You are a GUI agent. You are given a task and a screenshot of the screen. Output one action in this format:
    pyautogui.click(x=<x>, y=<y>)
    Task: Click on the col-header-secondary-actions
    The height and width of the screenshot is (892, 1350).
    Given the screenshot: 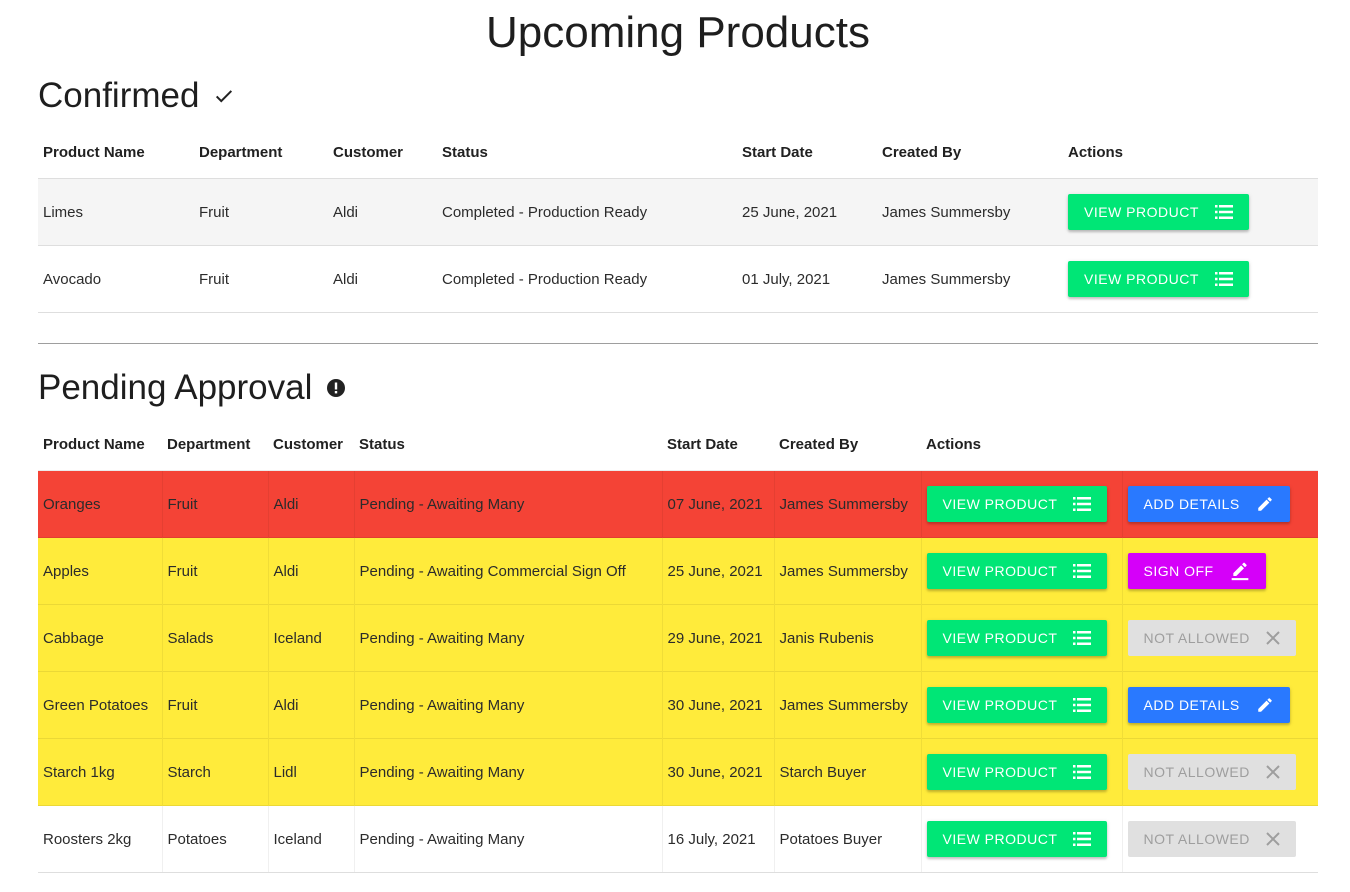 What is the action you would take?
    pyautogui.click(x=1220, y=444)
    